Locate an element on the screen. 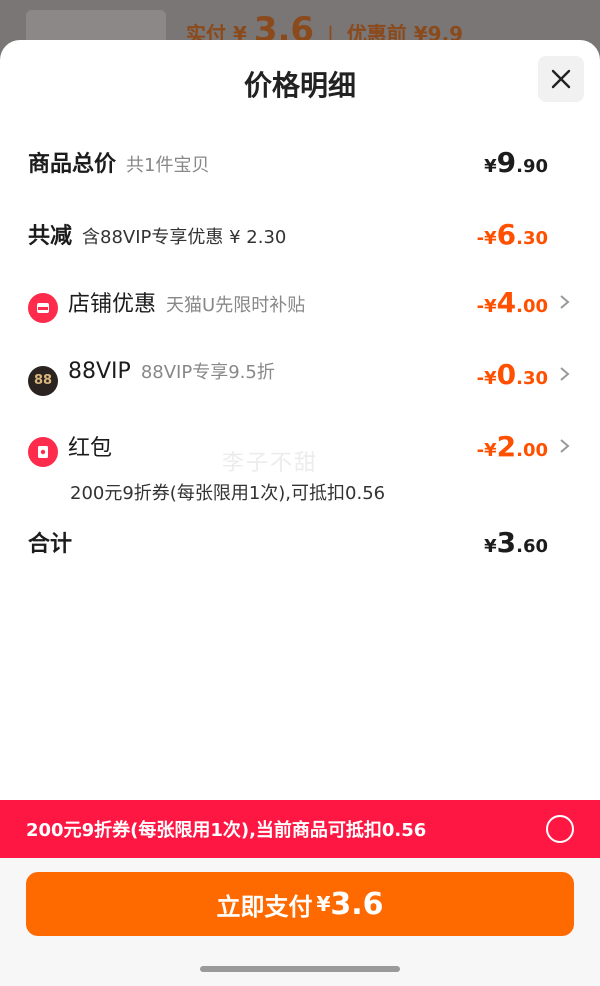 This screenshot has width=600, height=986. pay-area: 立即支付 ¥ 3.6 is located at coordinates (300, 922).